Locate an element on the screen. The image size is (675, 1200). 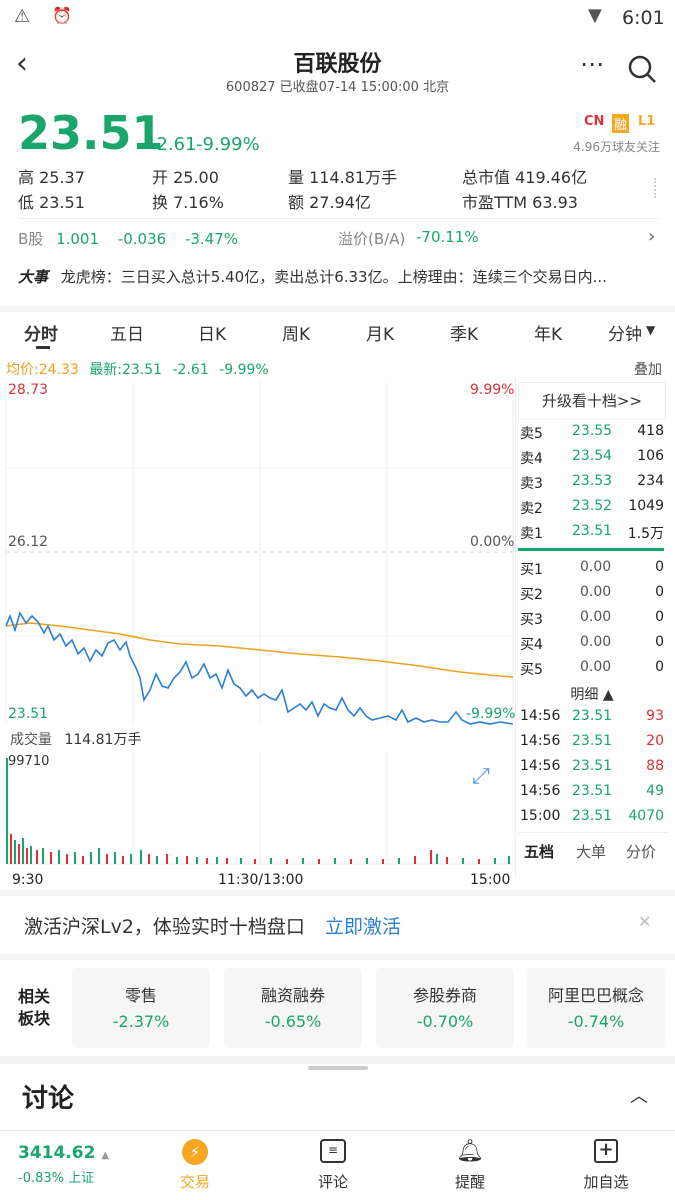
bid-row: 买4 0.00 0 is located at coordinates (592, 643).